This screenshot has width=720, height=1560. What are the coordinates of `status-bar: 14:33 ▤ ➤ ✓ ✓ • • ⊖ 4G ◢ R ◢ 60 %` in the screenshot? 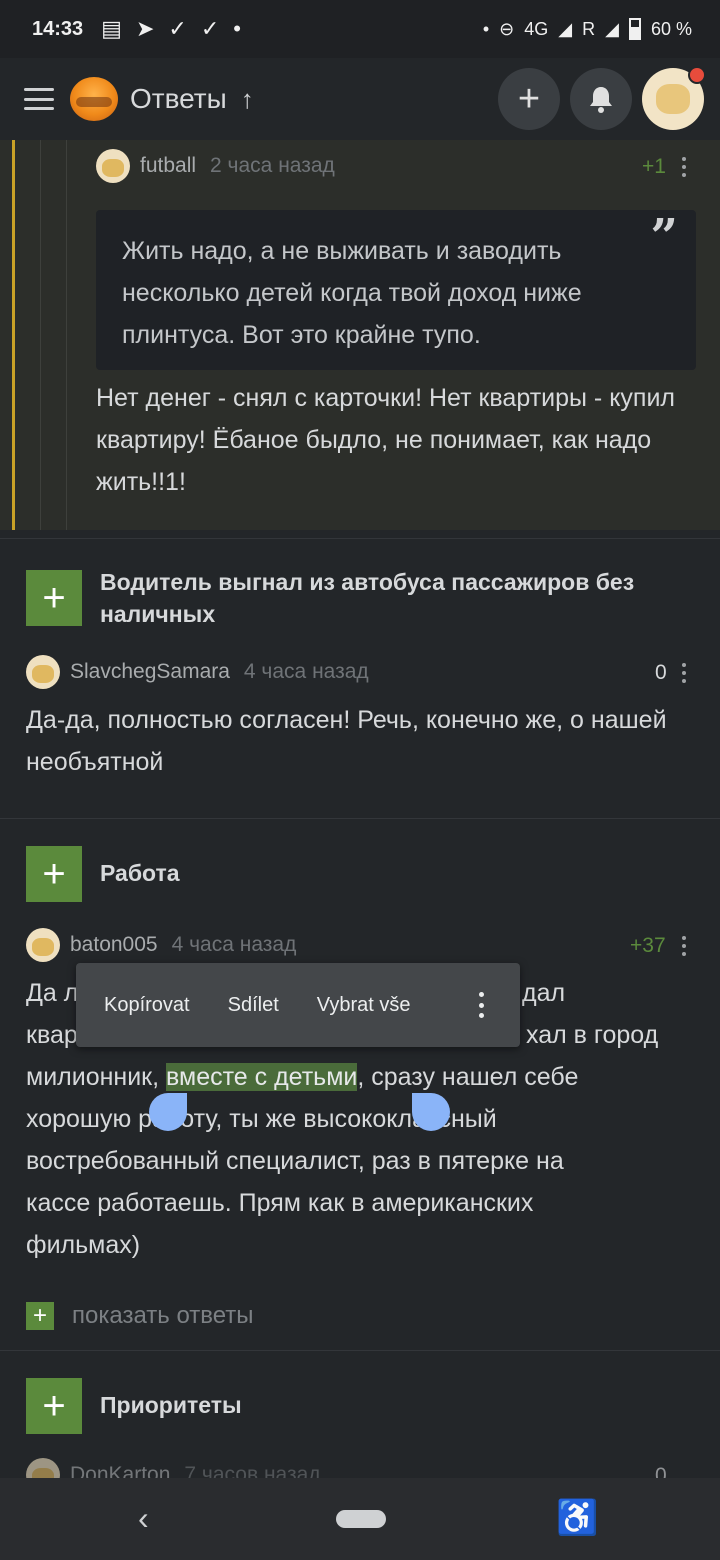 It's located at (360, 29).